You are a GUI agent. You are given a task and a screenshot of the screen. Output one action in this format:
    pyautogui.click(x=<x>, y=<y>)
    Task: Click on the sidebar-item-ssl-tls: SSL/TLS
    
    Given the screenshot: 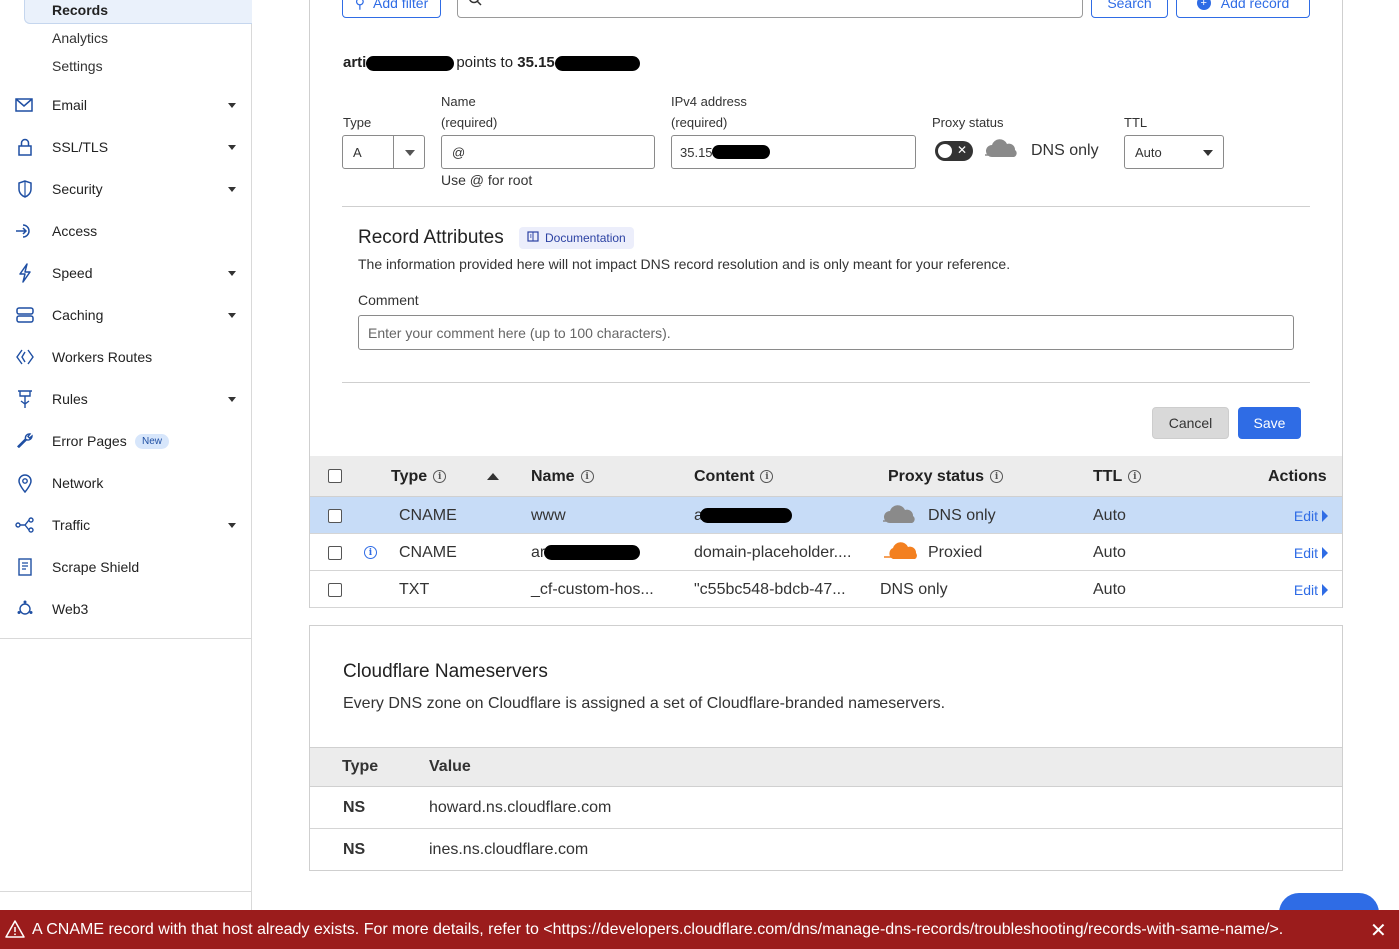 What is the action you would take?
    pyautogui.click(x=126, y=147)
    